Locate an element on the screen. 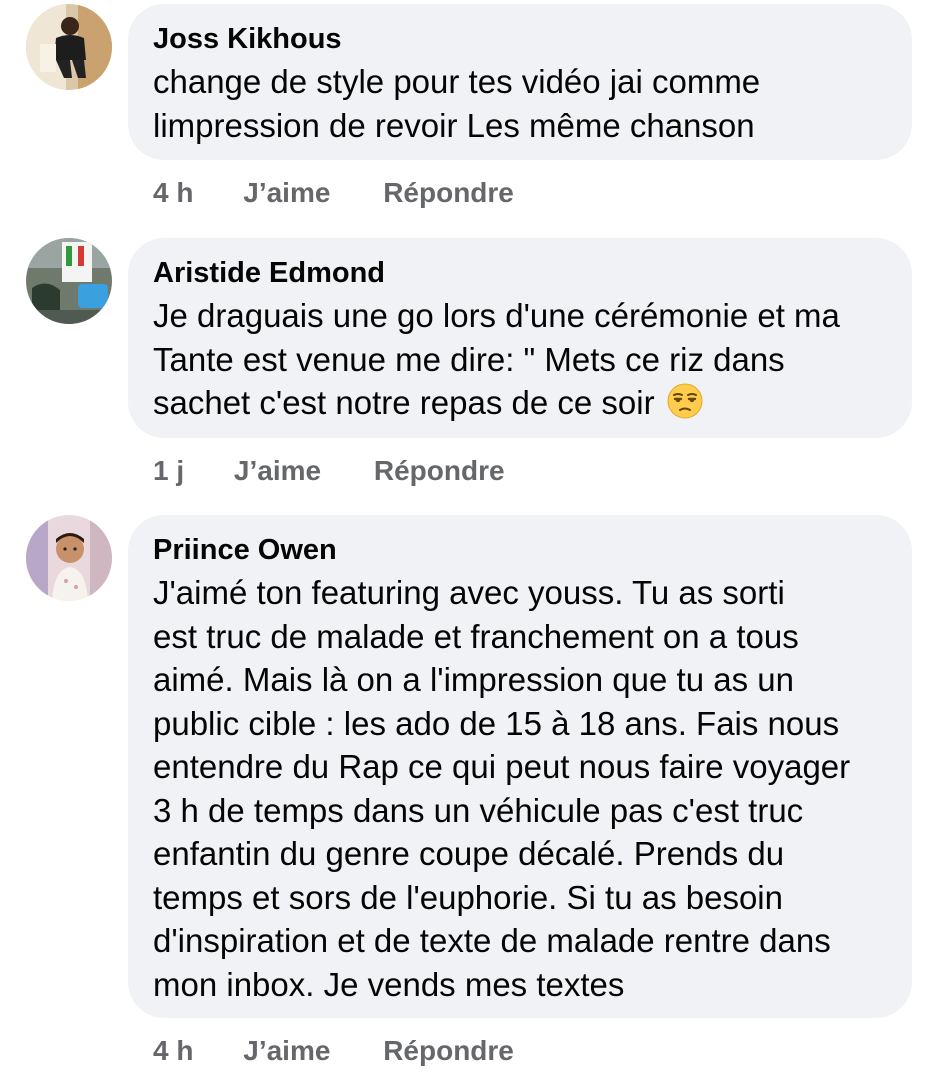 The width and height of the screenshot is (938, 1080). comment-author: Joss Kikhous is located at coordinates (519, 39).